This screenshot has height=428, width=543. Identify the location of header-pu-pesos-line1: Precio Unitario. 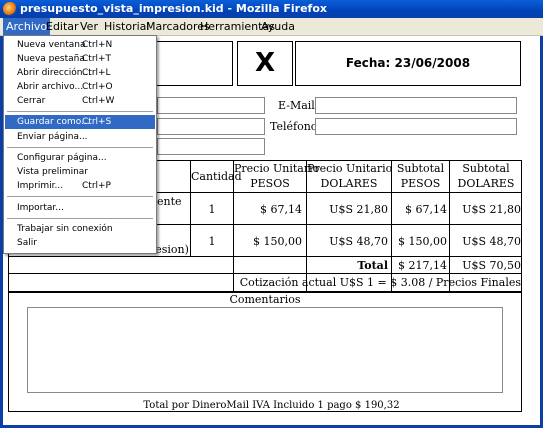
(277, 168).